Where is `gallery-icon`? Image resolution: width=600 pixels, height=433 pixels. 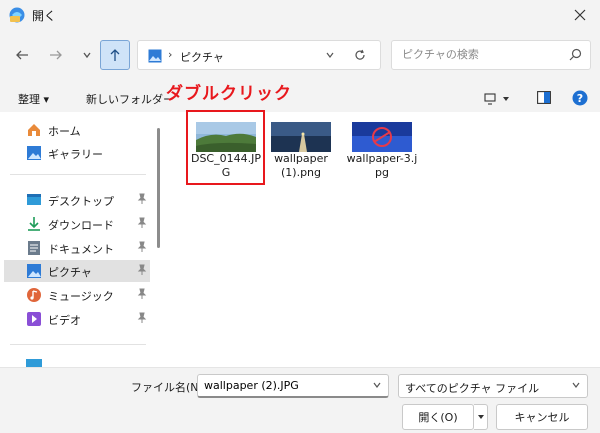
gallery-icon is located at coordinates (34, 153).